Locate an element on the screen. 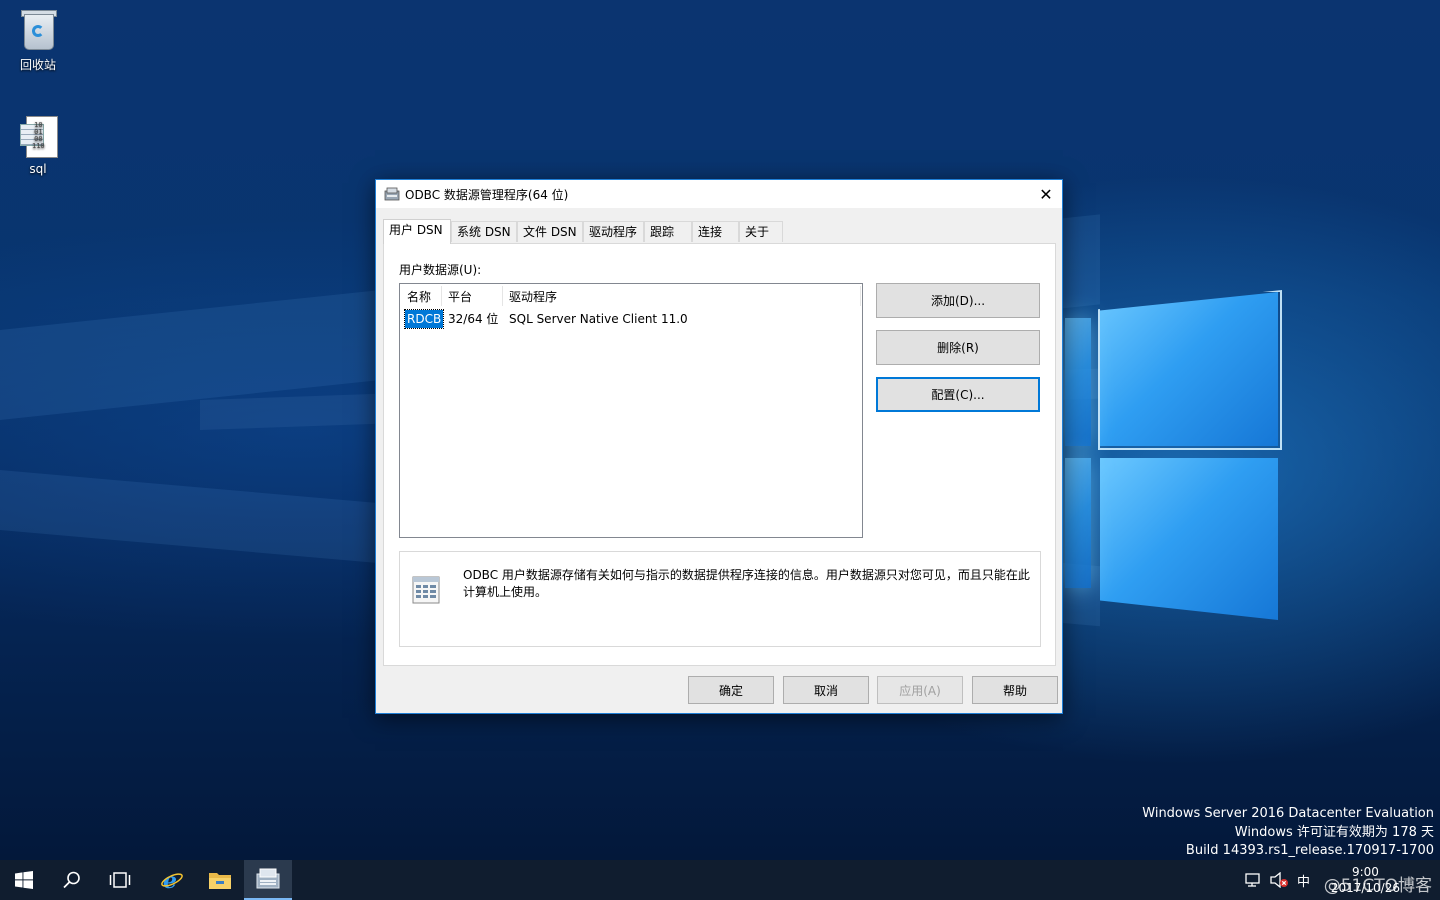  close-button: ✕ is located at coordinates (1046, 194).